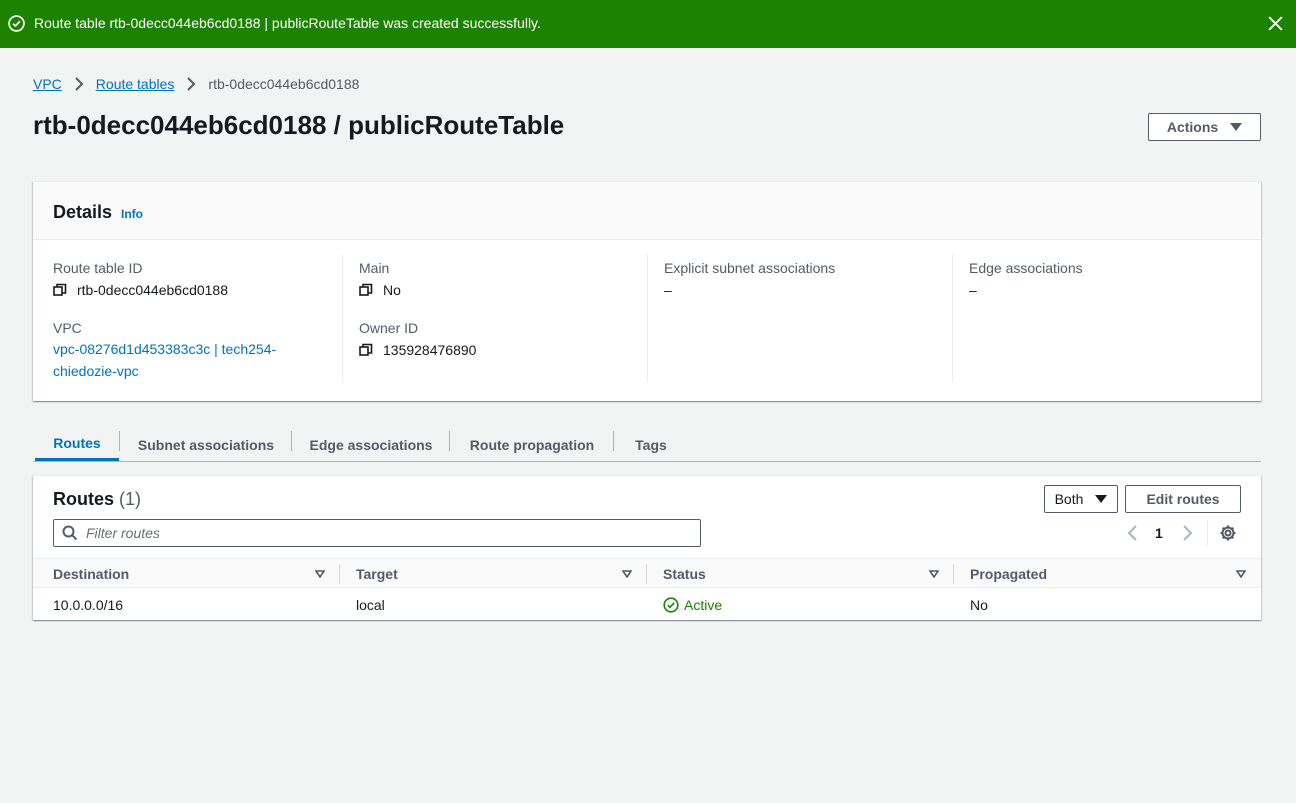  I want to click on tab-routes: Routes, so click(77, 444).